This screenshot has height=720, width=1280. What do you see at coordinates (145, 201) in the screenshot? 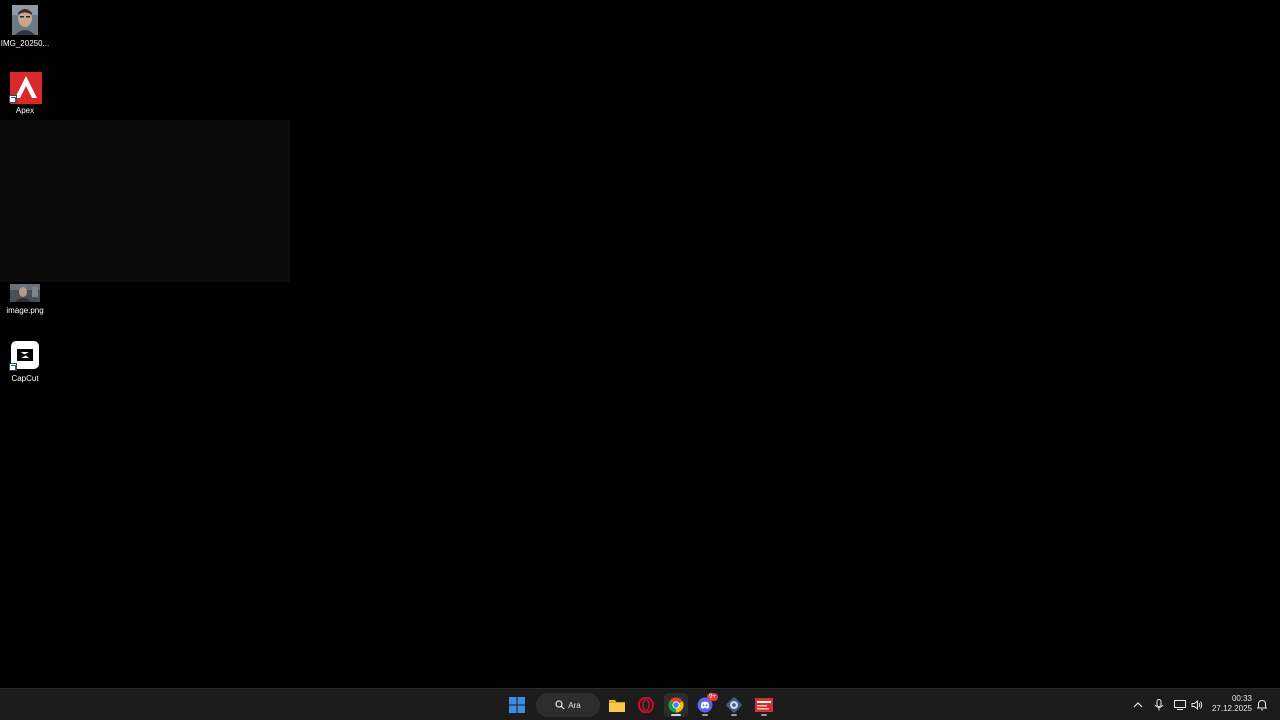
I see `desktop-selection-area` at bounding box center [145, 201].